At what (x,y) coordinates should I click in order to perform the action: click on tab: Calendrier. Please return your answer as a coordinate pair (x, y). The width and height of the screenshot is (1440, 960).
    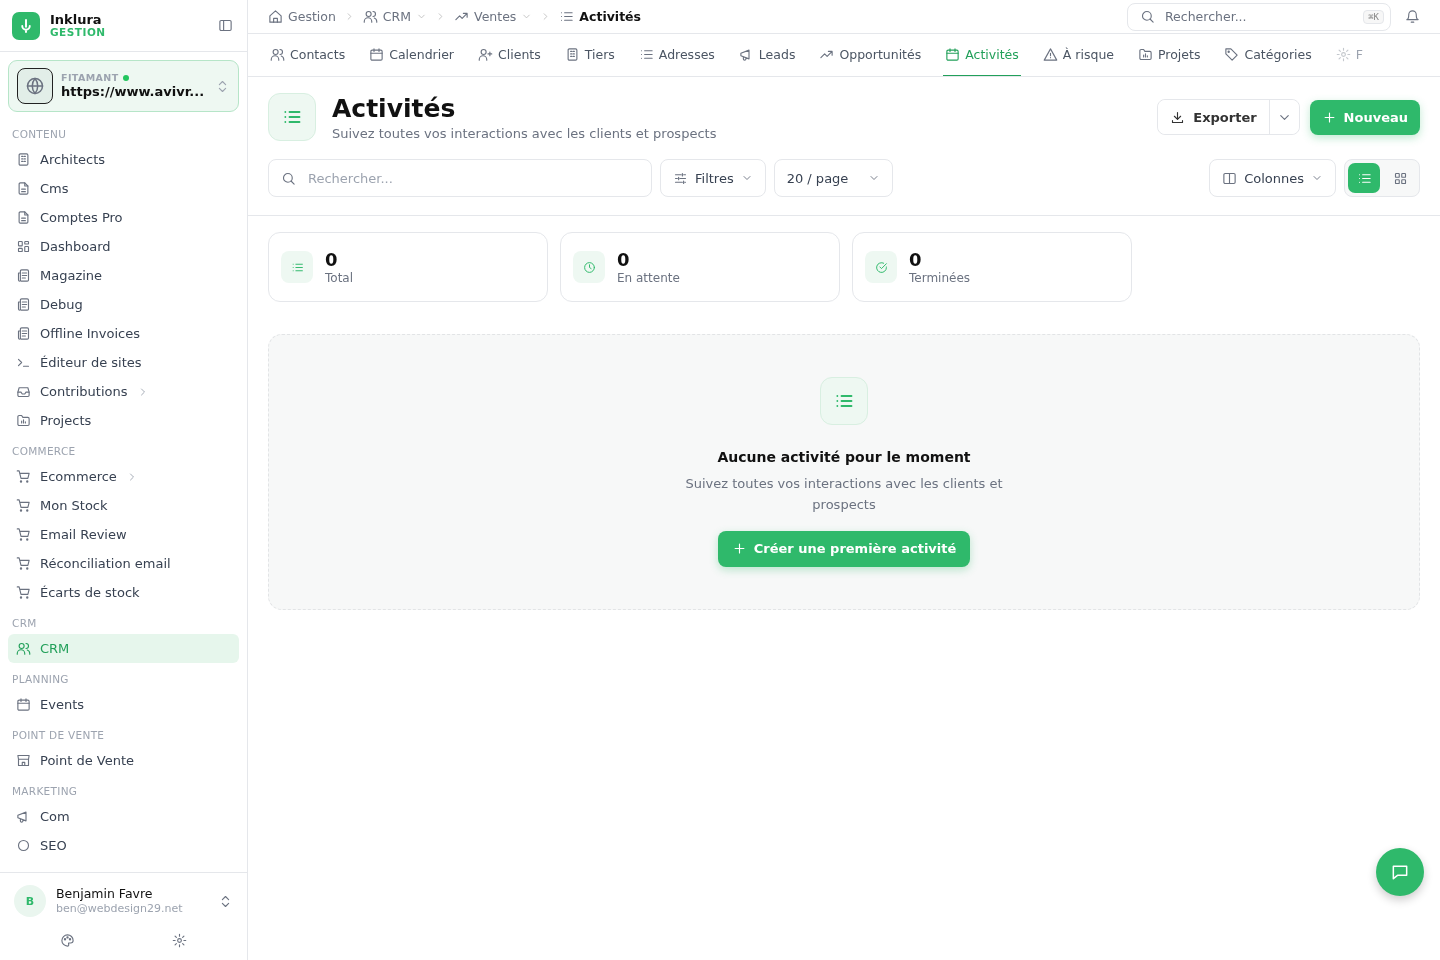
    Looking at the image, I should click on (411, 55).